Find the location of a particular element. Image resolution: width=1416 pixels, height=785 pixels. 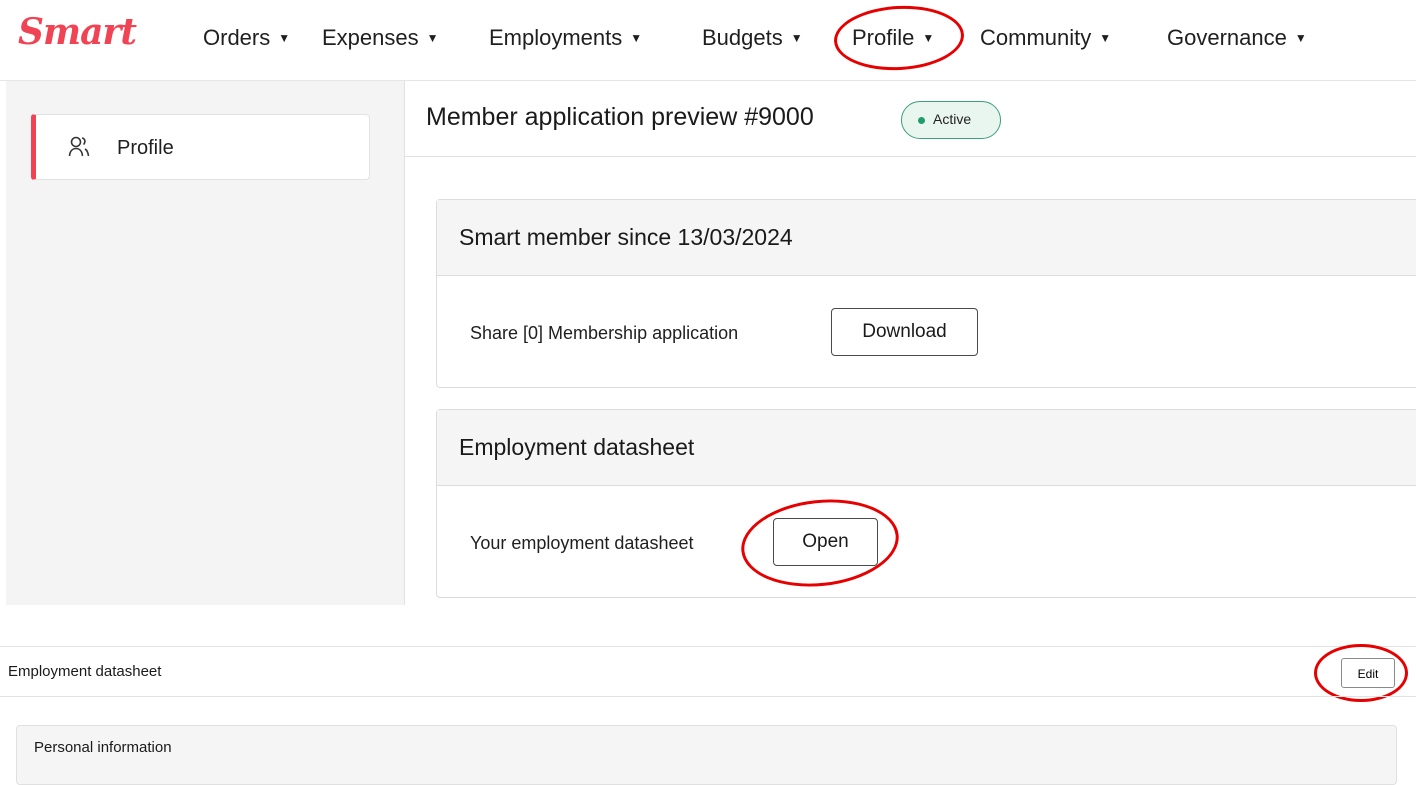

sidebar-item-profile: Profile is located at coordinates (200, 147).